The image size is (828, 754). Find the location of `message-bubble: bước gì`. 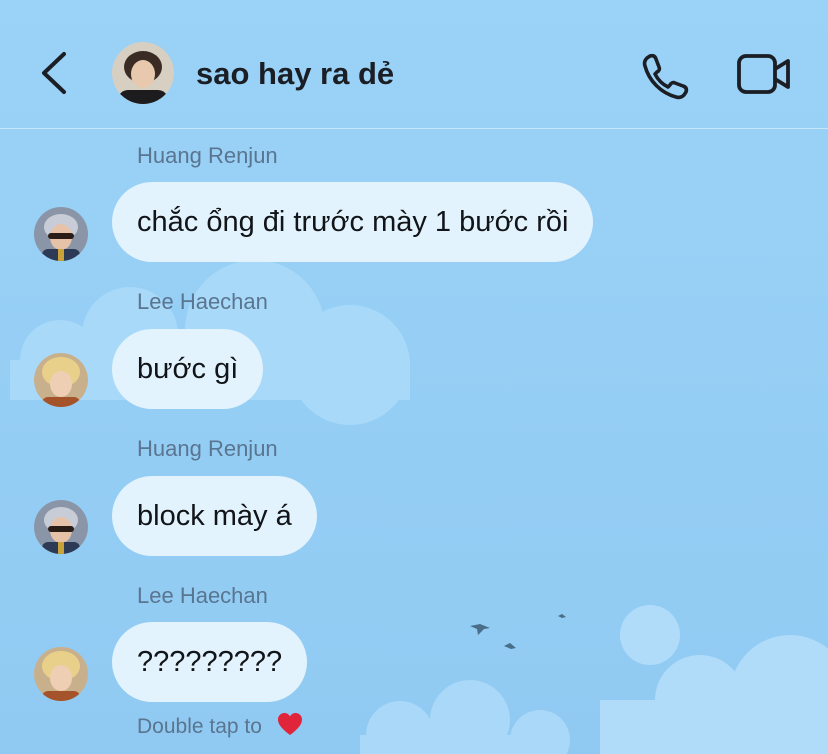

message-bubble: bước gì is located at coordinates (188, 369).